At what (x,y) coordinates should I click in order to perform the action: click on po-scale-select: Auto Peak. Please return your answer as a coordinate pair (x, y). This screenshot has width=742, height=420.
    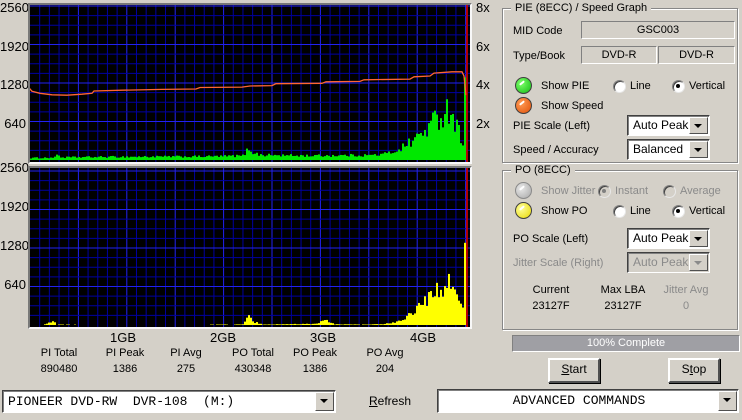
    Looking at the image, I should click on (668, 238).